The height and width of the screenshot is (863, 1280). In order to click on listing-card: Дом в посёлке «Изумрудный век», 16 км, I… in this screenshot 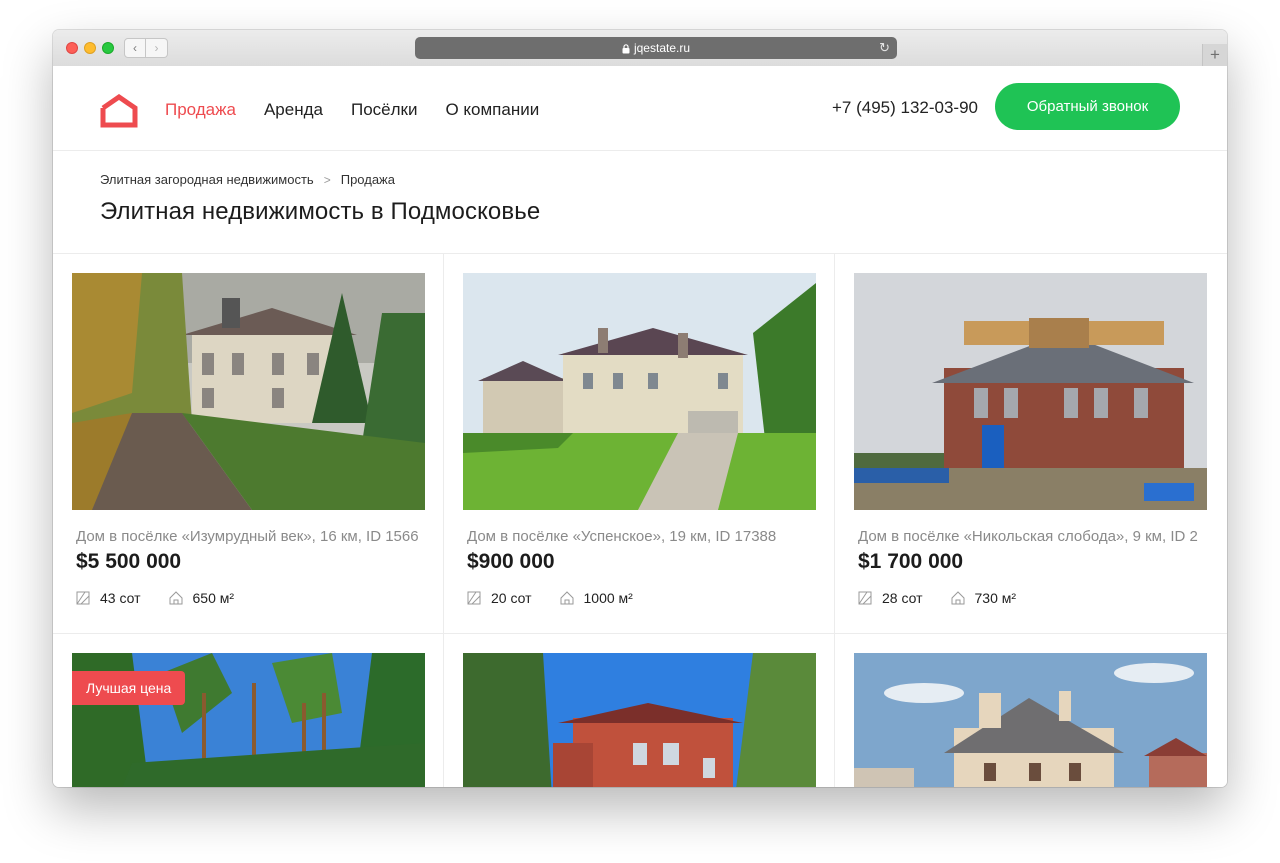, I will do `click(248, 444)`.